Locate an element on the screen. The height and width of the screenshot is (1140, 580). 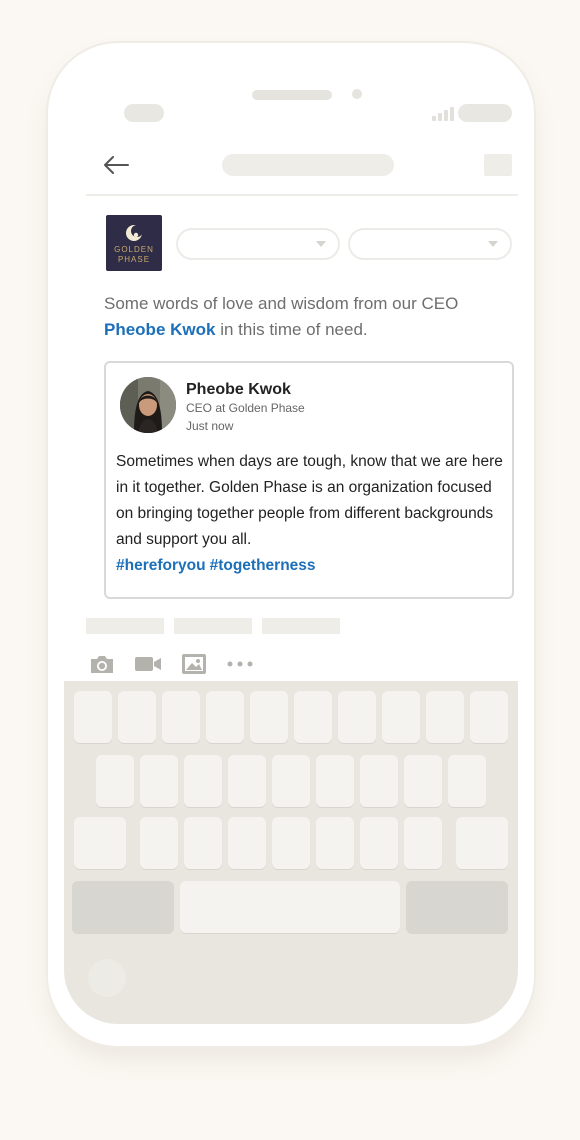
space-key is located at coordinates (290, 907).